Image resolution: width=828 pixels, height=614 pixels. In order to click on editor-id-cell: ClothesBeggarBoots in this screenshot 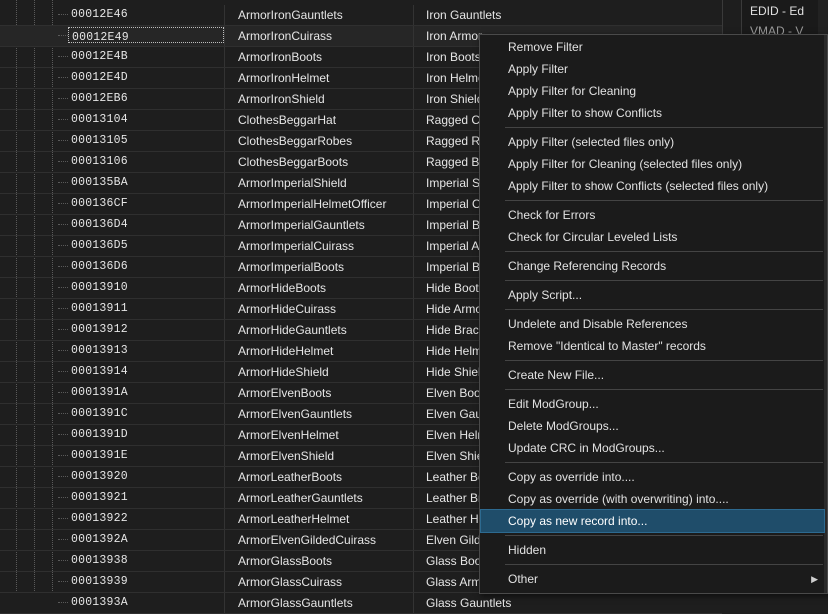, I will do `click(318, 162)`.